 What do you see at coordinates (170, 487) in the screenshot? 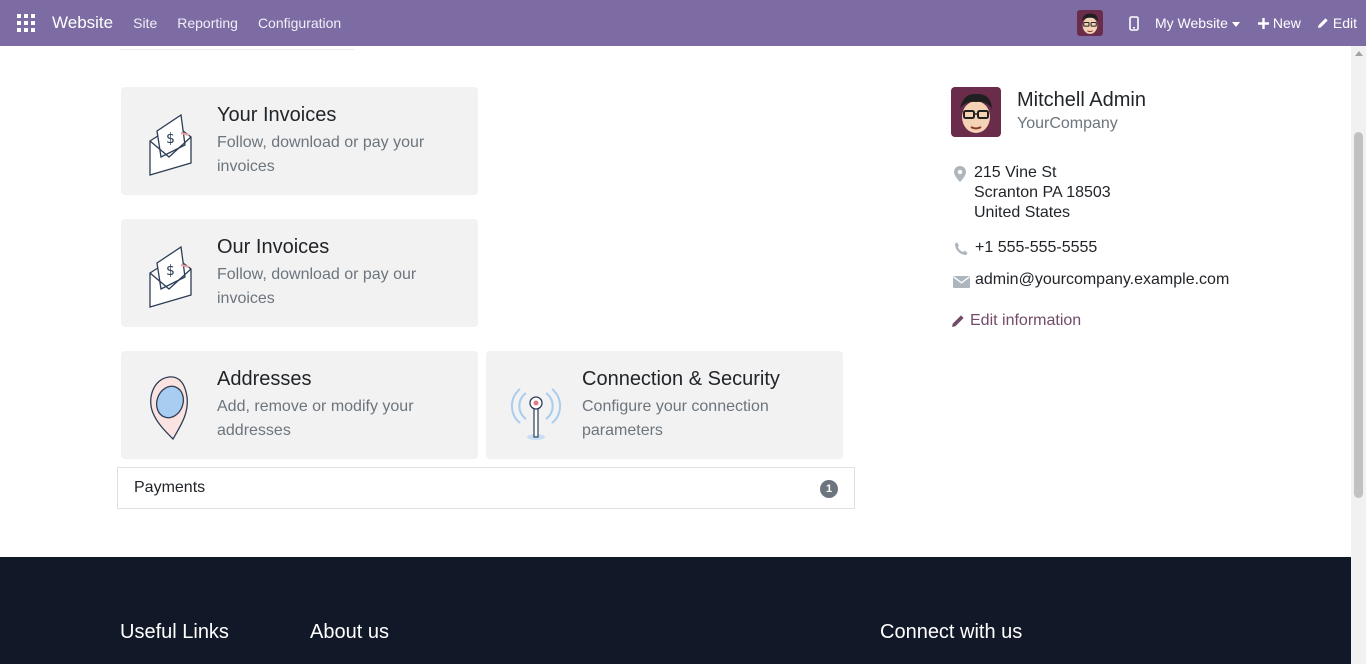
I see `payments-label: Payments` at bounding box center [170, 487].